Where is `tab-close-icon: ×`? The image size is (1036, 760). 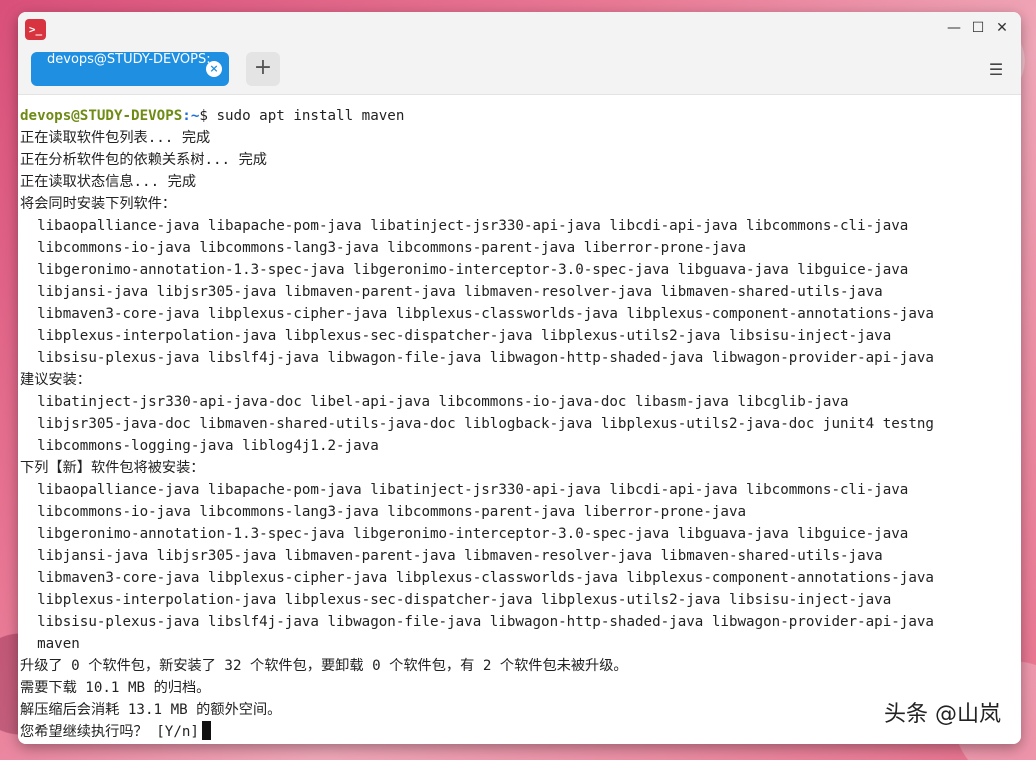 tab-close-icon: × is located at coordinates (214, 69).